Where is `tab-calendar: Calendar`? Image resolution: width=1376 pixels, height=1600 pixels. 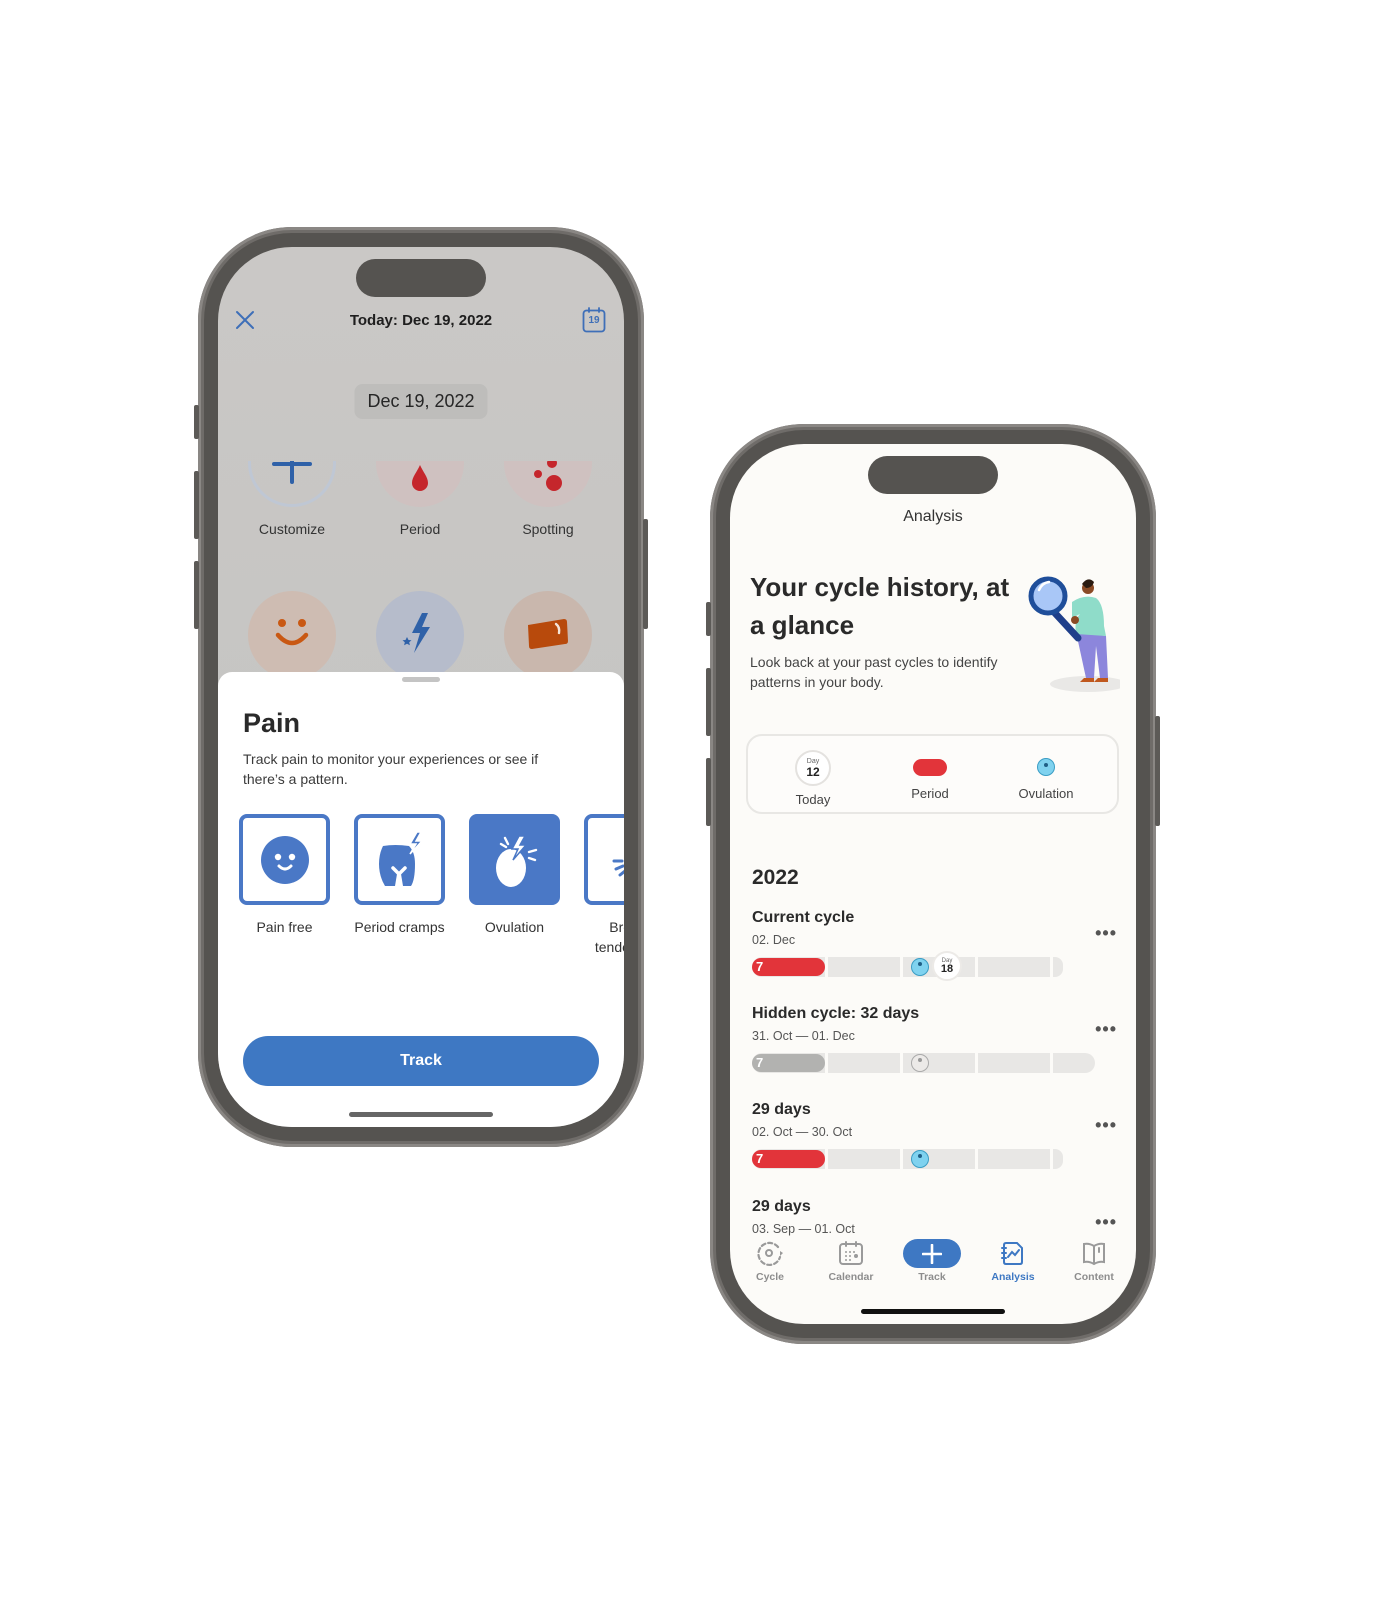 tab-calendar: Calendar is located at coordinates (851, 1261).